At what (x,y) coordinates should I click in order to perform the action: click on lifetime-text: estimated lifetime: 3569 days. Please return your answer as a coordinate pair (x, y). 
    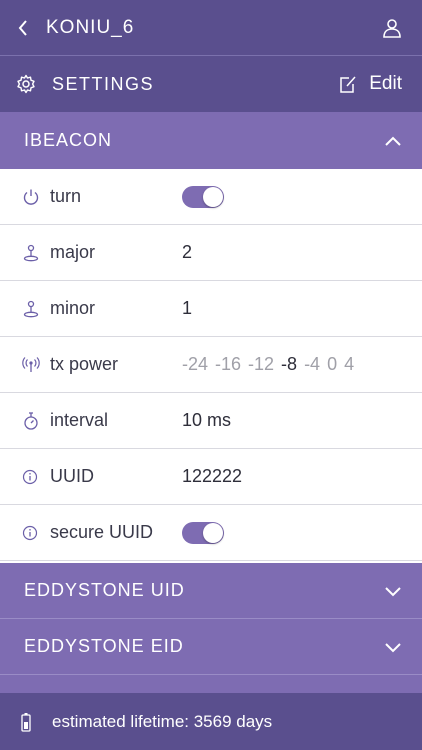
    Looking at the image, I should click on (162, 721).